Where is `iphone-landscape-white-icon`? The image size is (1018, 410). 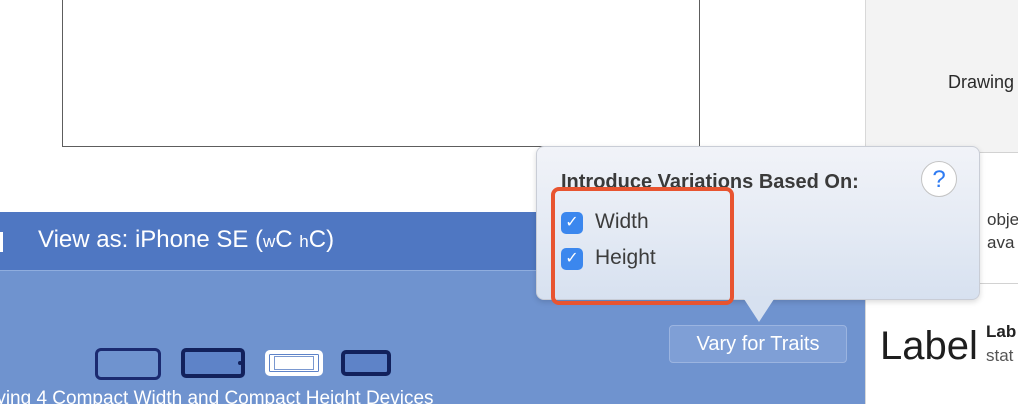 iphone-landscape-white-icon is located at coordinates (294, 363).